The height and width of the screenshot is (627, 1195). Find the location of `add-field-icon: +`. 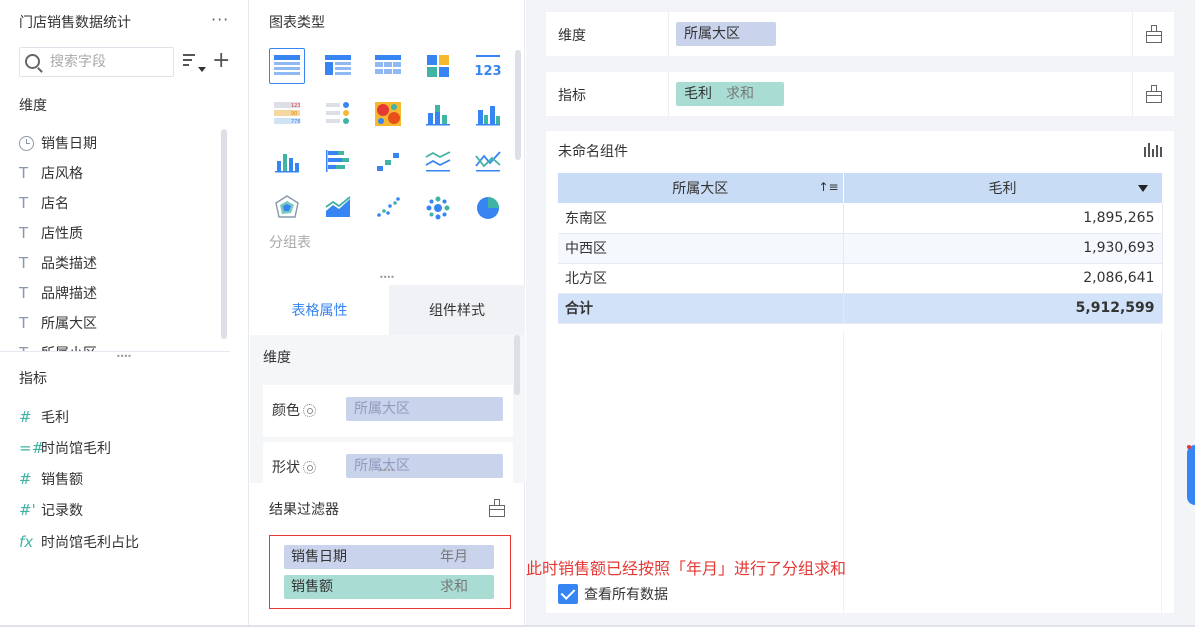

add-field-icon: + is located at coordinates (221, 61).